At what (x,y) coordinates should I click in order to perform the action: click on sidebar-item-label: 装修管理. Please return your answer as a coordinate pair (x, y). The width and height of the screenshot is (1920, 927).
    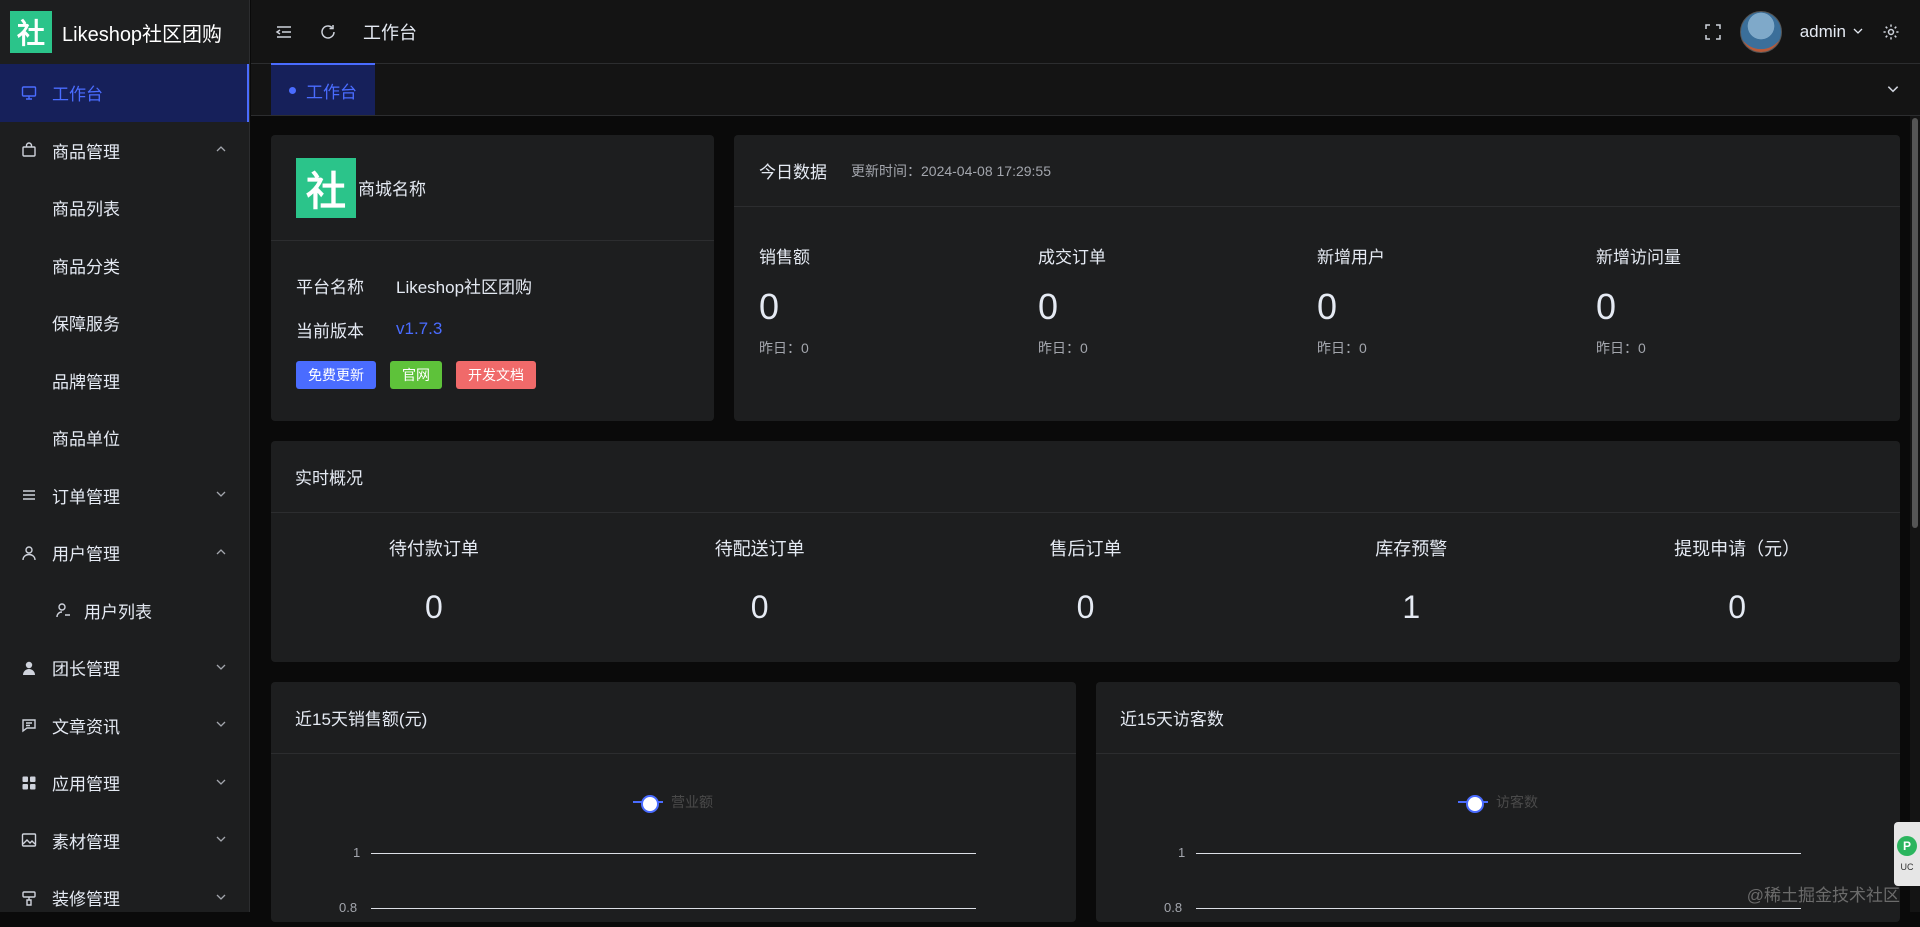
    Looking at the image, I should click on (86, 900).